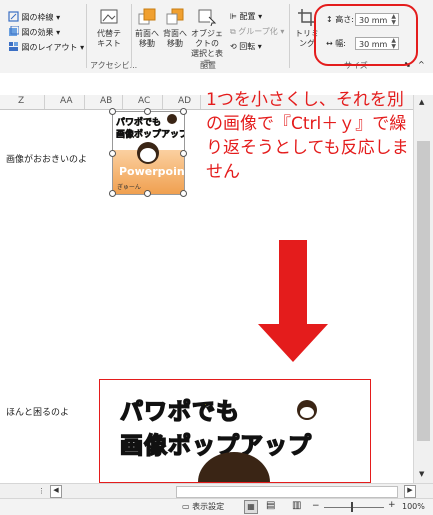  What do you see at coordinates (147, 18) in the screenshot?
I see `bring-forward-icon` at bounding box center [147, 18].